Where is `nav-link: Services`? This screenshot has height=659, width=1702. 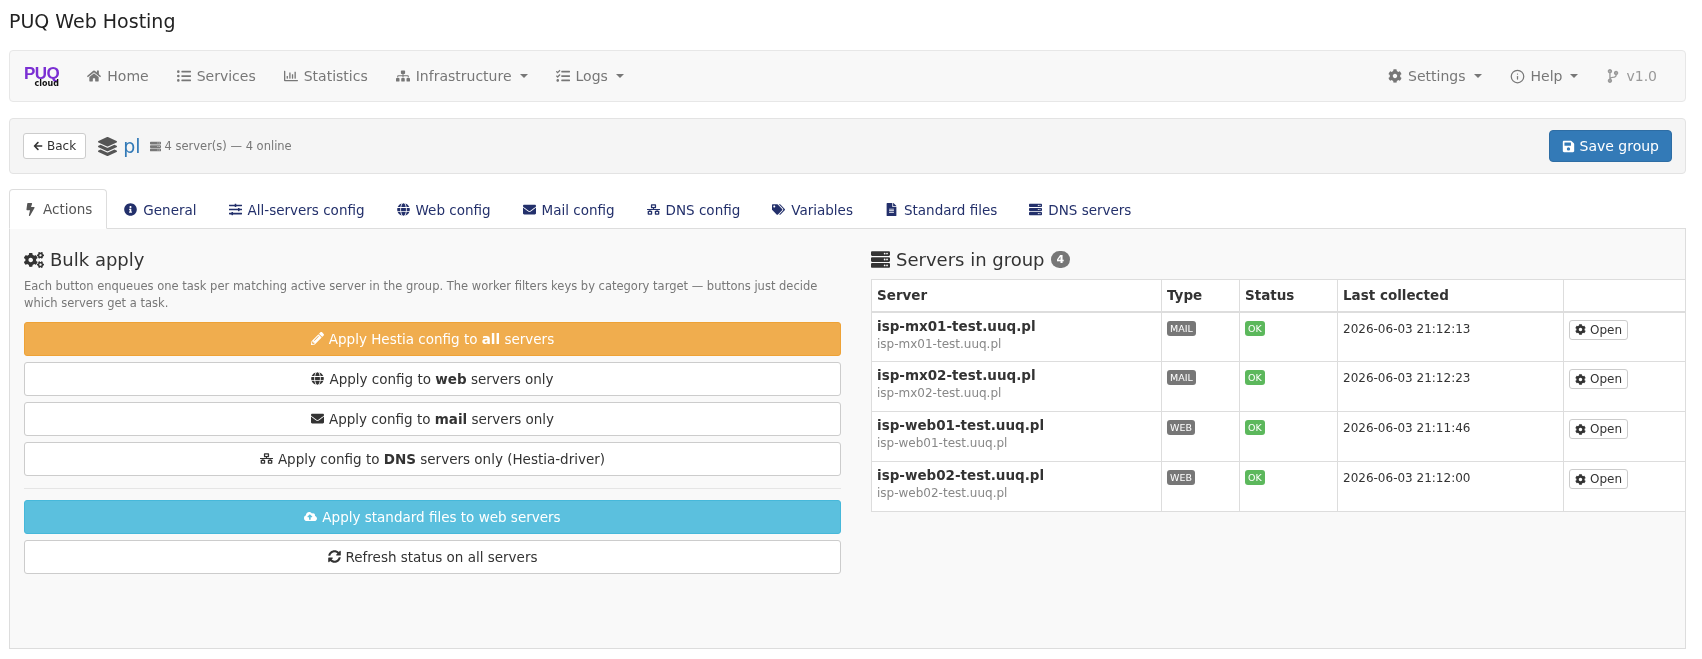
nav-link: Services is located at coordinates (216, 76).